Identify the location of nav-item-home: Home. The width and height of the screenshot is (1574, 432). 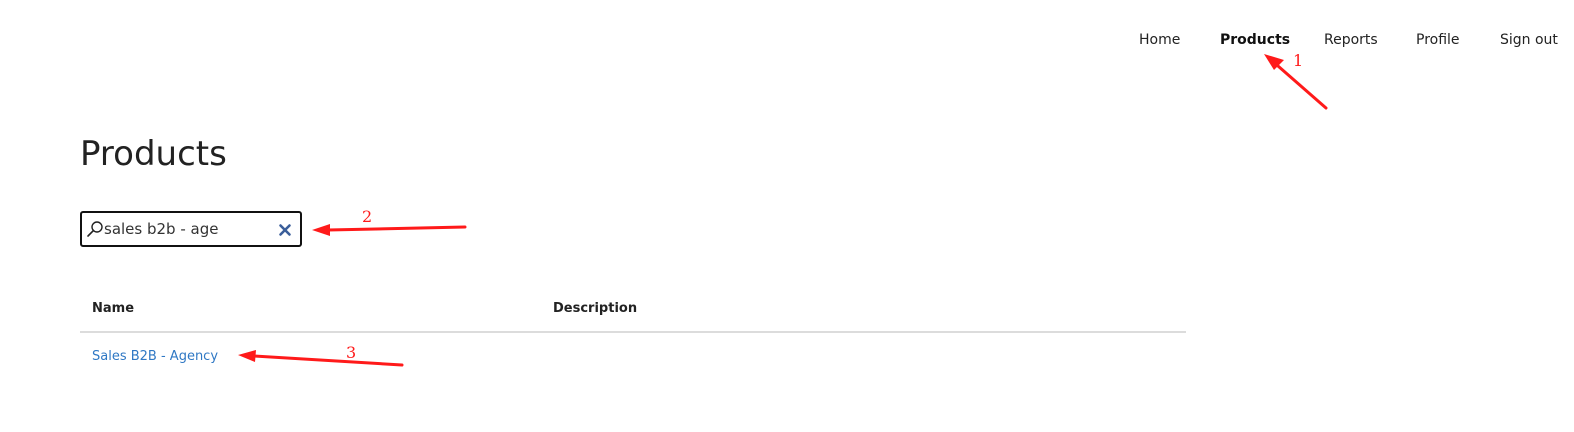
(1159, 40).